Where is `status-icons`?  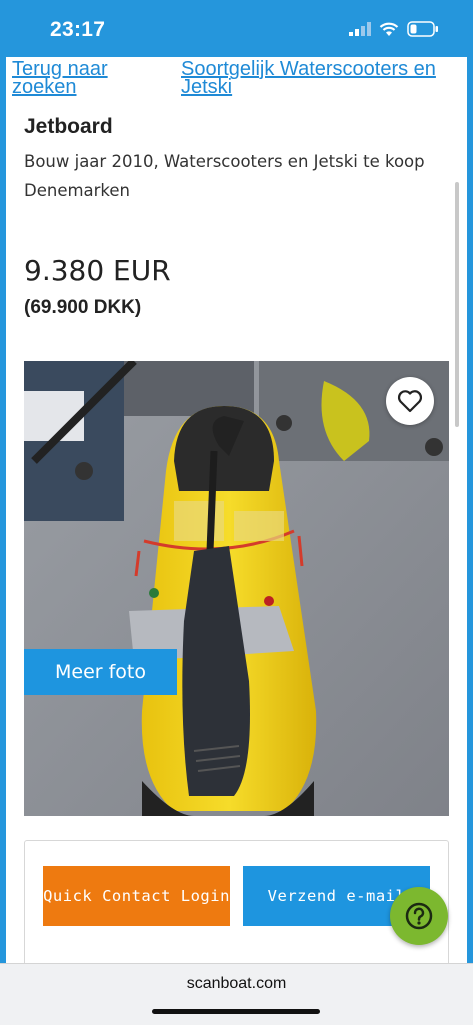 status-icons is located at coordinates (394, 29).